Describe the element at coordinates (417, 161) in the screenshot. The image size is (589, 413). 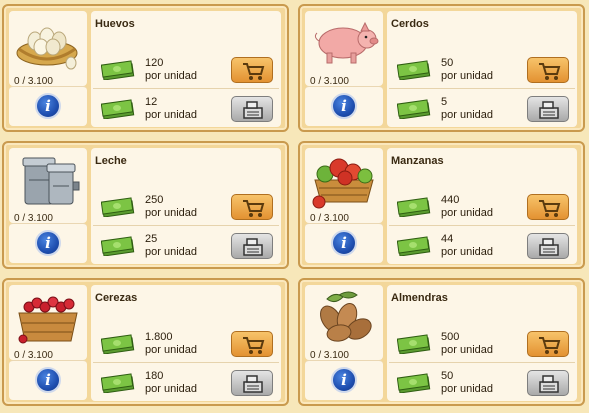
I see `product-title: Manzanas` at that location.